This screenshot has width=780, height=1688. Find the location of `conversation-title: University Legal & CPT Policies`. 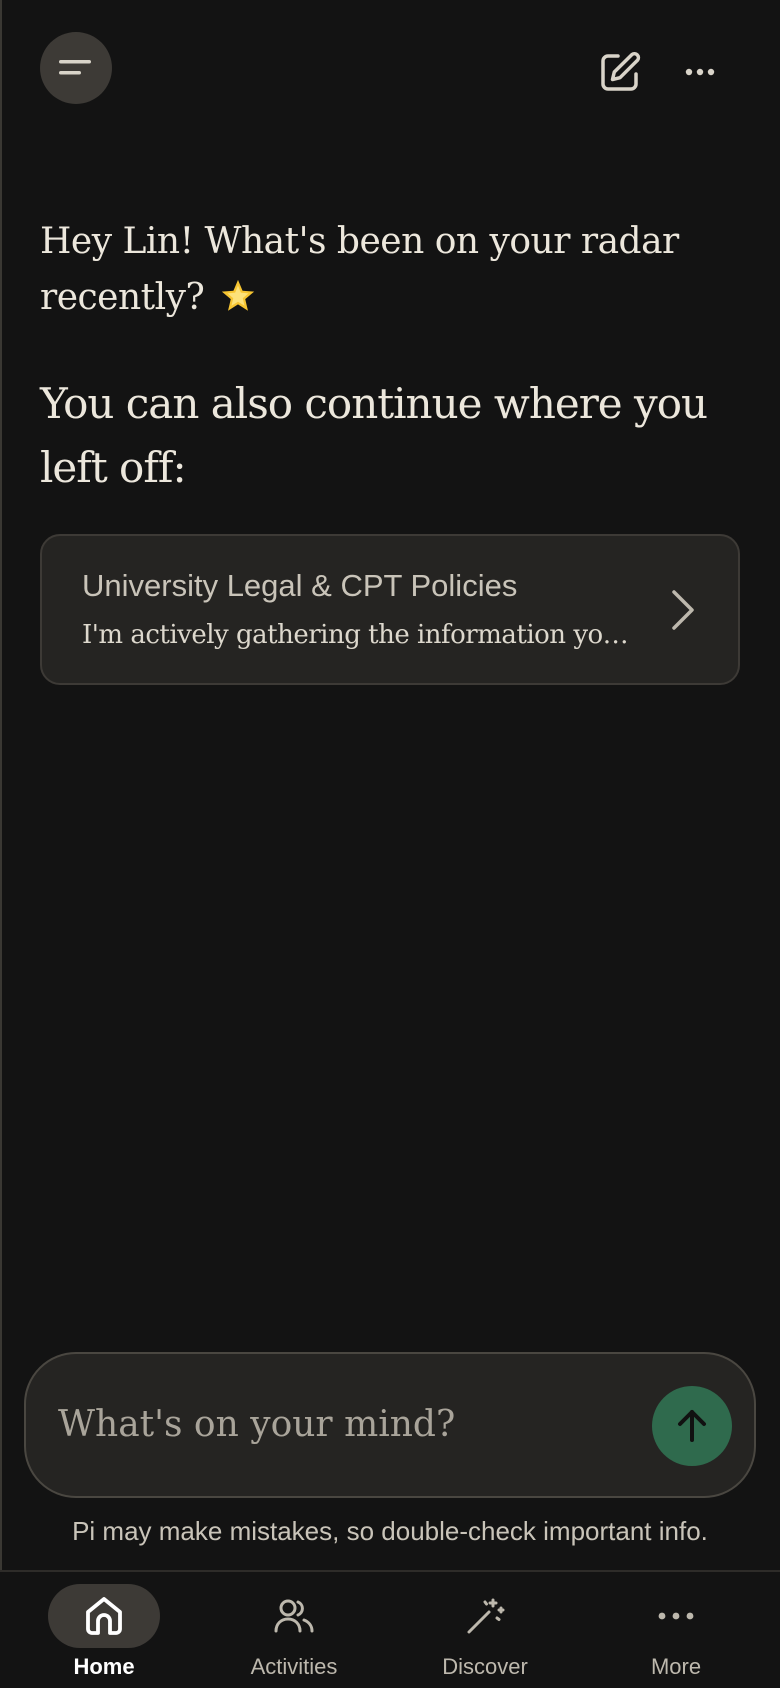

conversation-title: University Legal & CPT Policies is located at coordinates (300, 585).